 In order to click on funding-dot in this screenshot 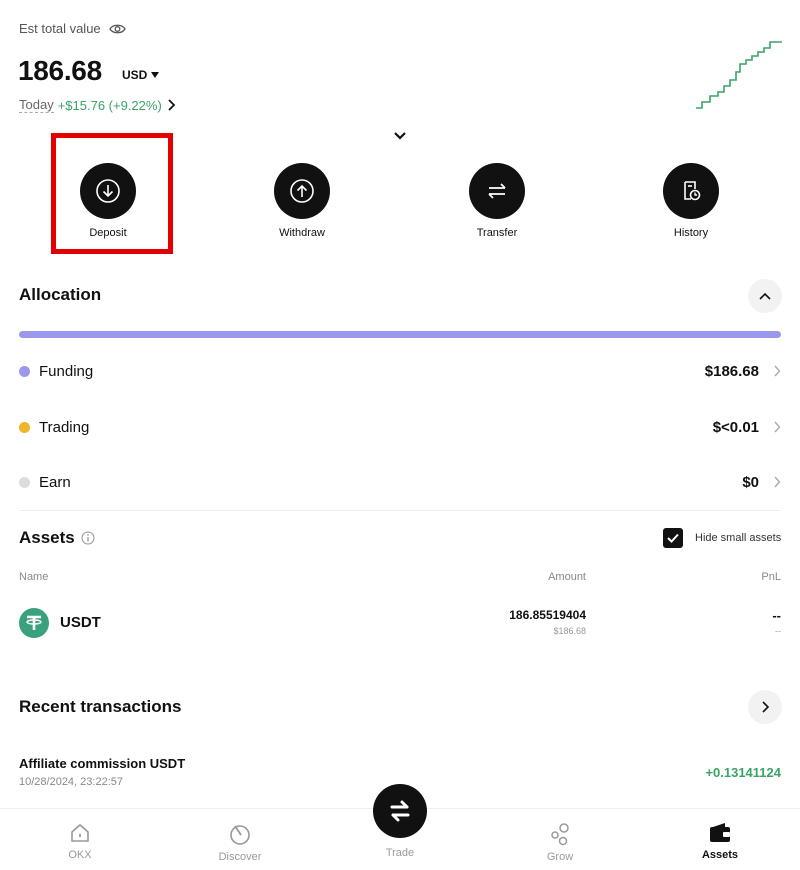, I will do `click(24, 371)`.